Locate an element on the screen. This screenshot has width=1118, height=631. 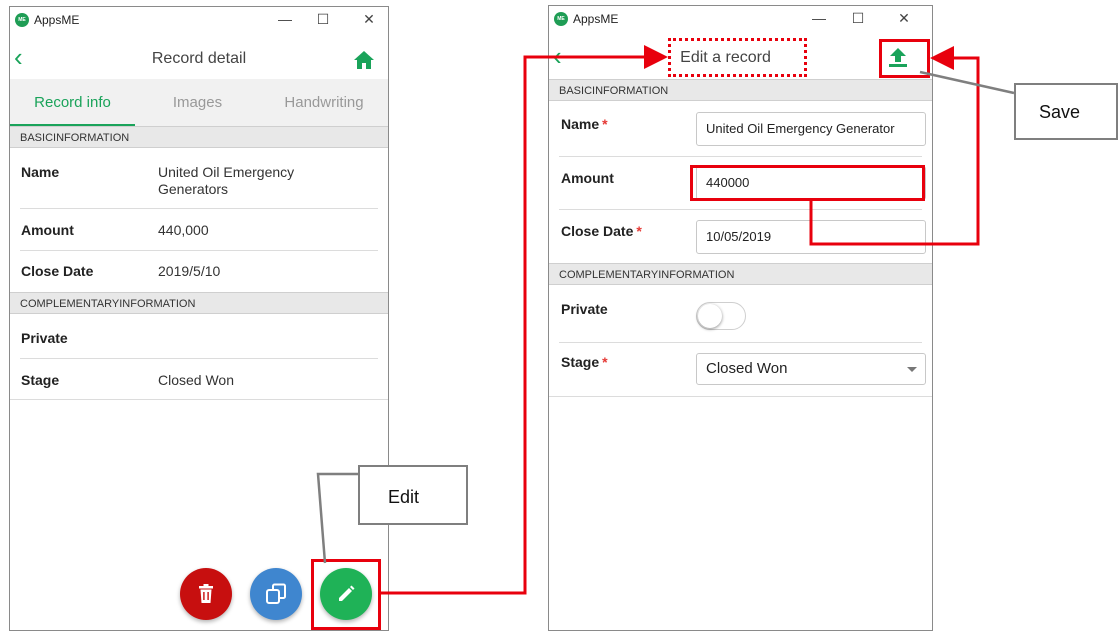
edit-callout: Edit is located at coordinates (413, 495).